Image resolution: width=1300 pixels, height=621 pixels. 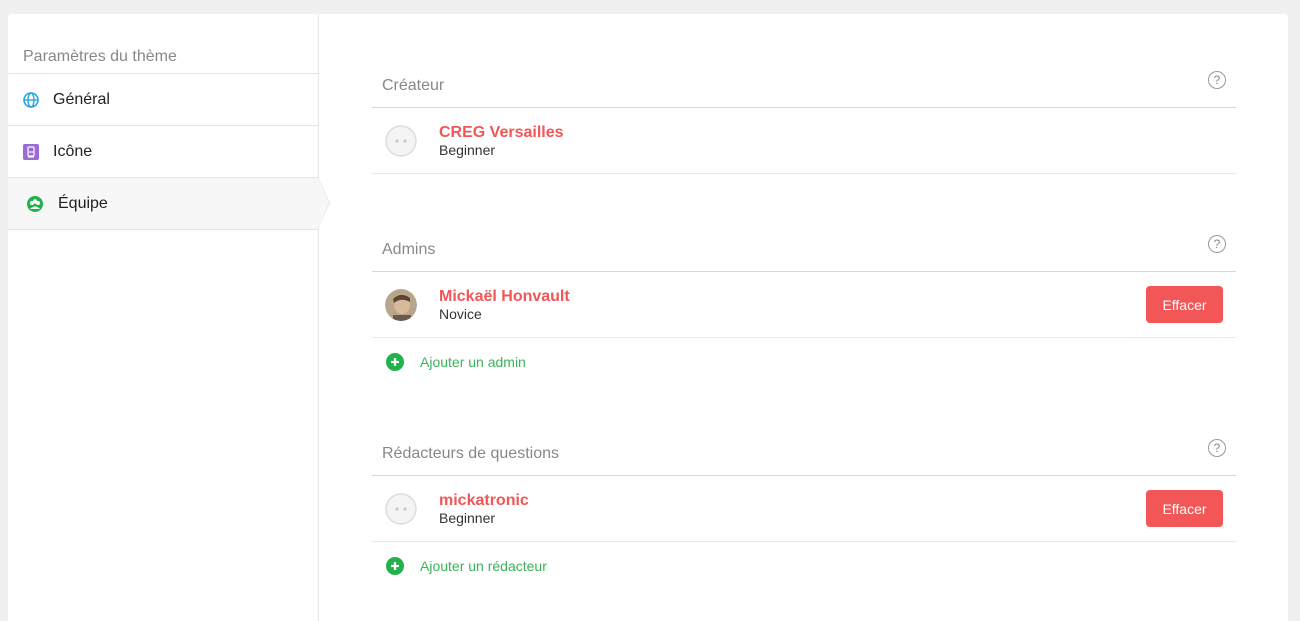 What do you see at coordinates (804, 89) in the screenshot?
I see `section-header: Créateur ?` at bounding box center [804, 89].